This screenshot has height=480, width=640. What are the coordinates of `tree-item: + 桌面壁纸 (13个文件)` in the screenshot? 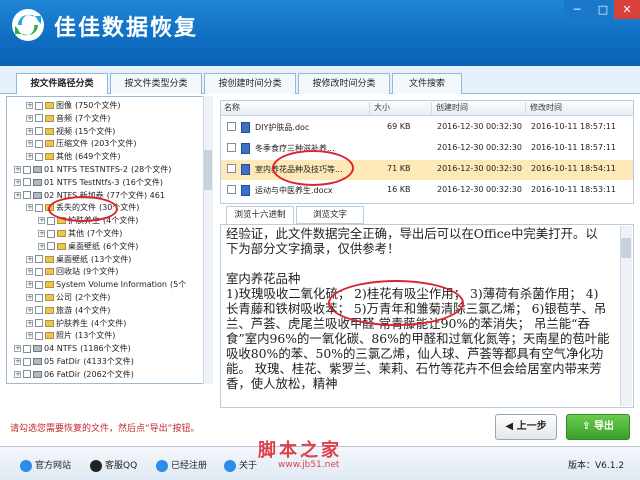 It's located at (78, 259).